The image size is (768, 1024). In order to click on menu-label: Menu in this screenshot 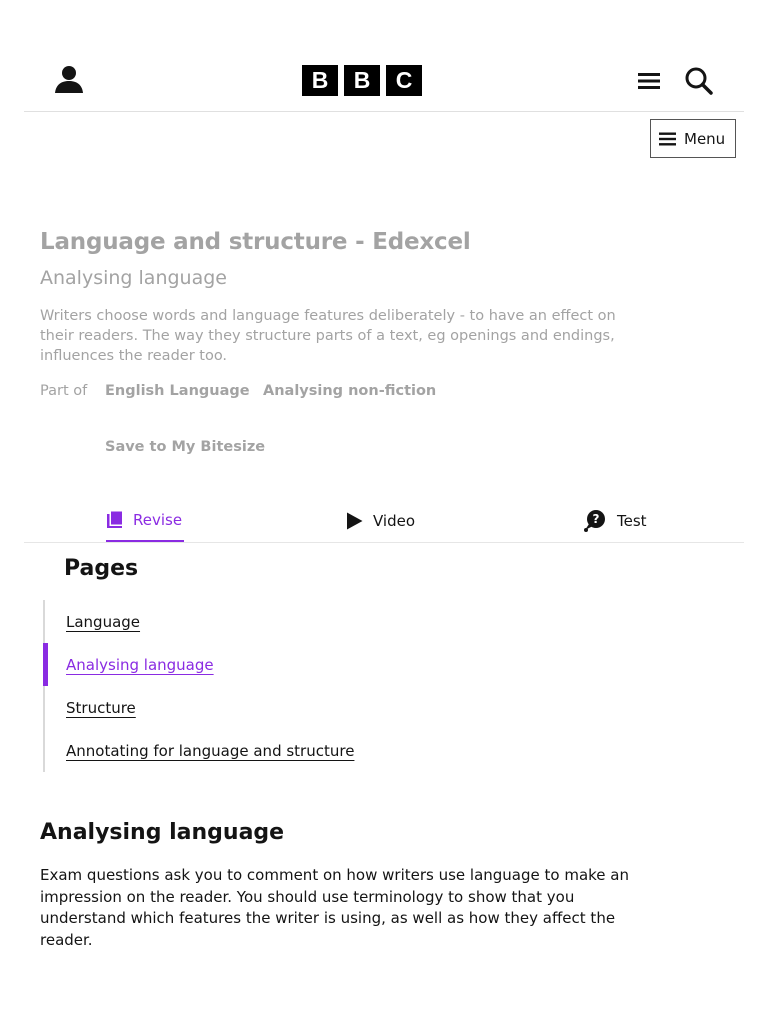, I will do `click(705, 138)`.